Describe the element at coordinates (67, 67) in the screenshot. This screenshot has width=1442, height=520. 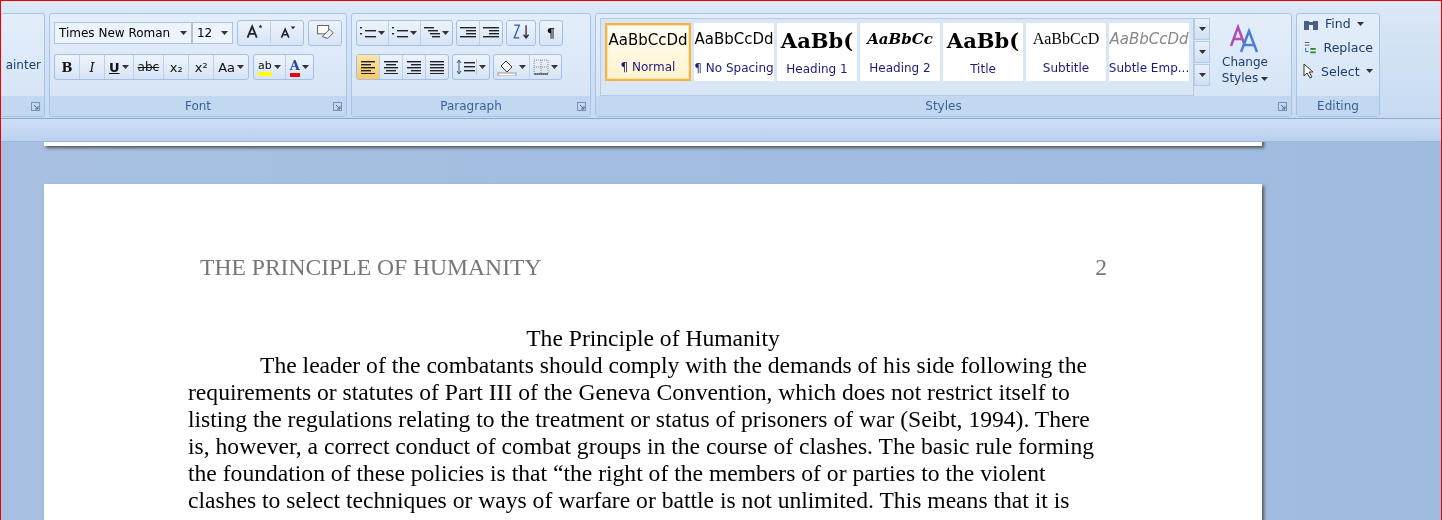
I see `bold-button: B` at that location.